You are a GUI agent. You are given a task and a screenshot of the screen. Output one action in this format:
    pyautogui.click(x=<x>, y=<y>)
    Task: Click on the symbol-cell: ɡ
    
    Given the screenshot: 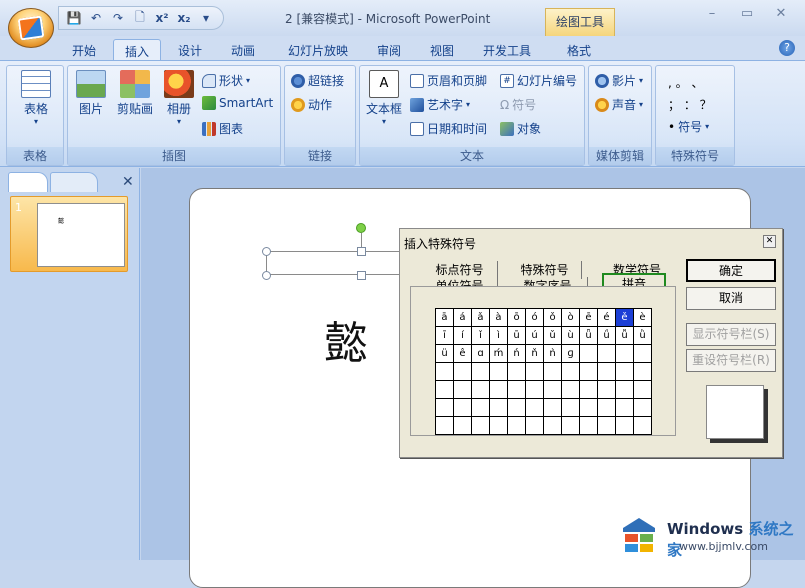 What is the action you would take?
    pyautogui.click(x=570, y=353)
    